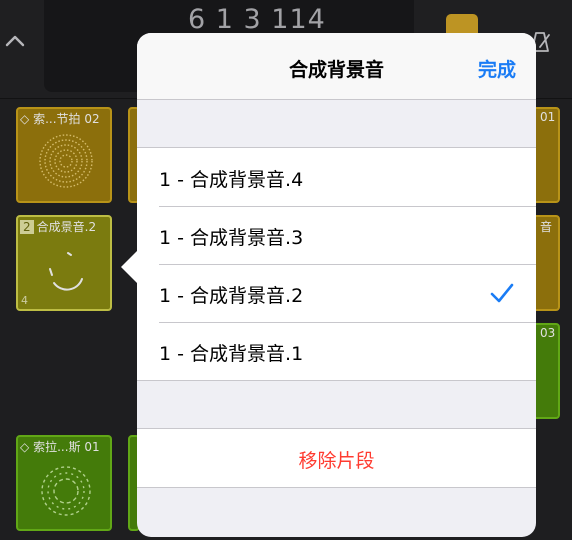 The width and height of the screenshot is (572, 540). I want to click on list-item-label: 1 - 合成背景音.1, so click(231, 354).